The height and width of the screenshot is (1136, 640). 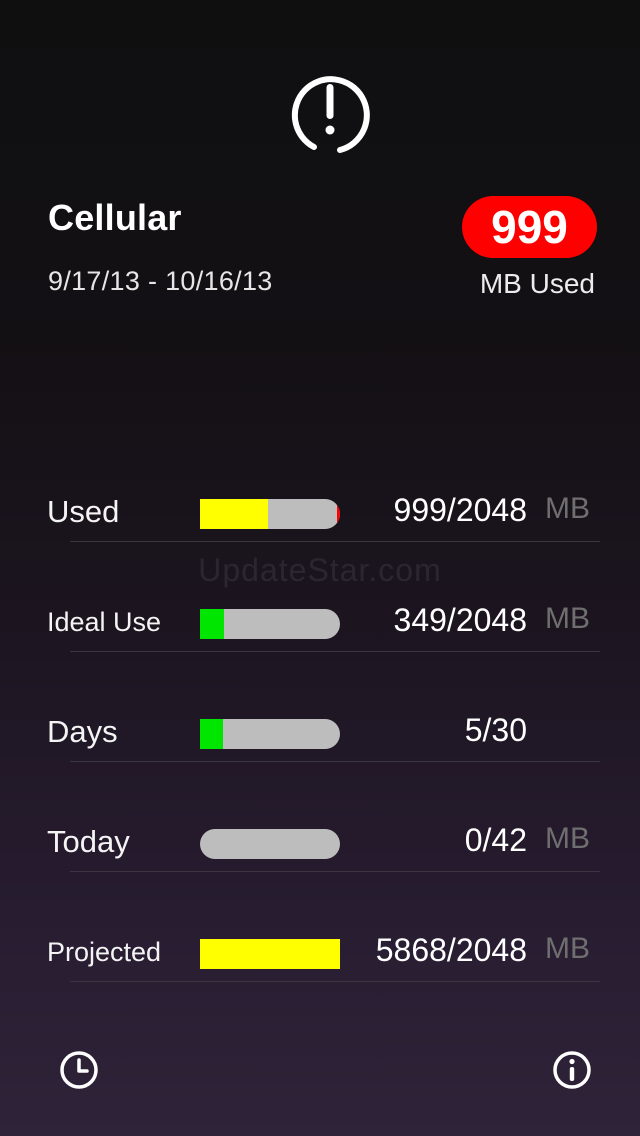 I want to click on row-value: 349/2048, so click(x=460, y=620).